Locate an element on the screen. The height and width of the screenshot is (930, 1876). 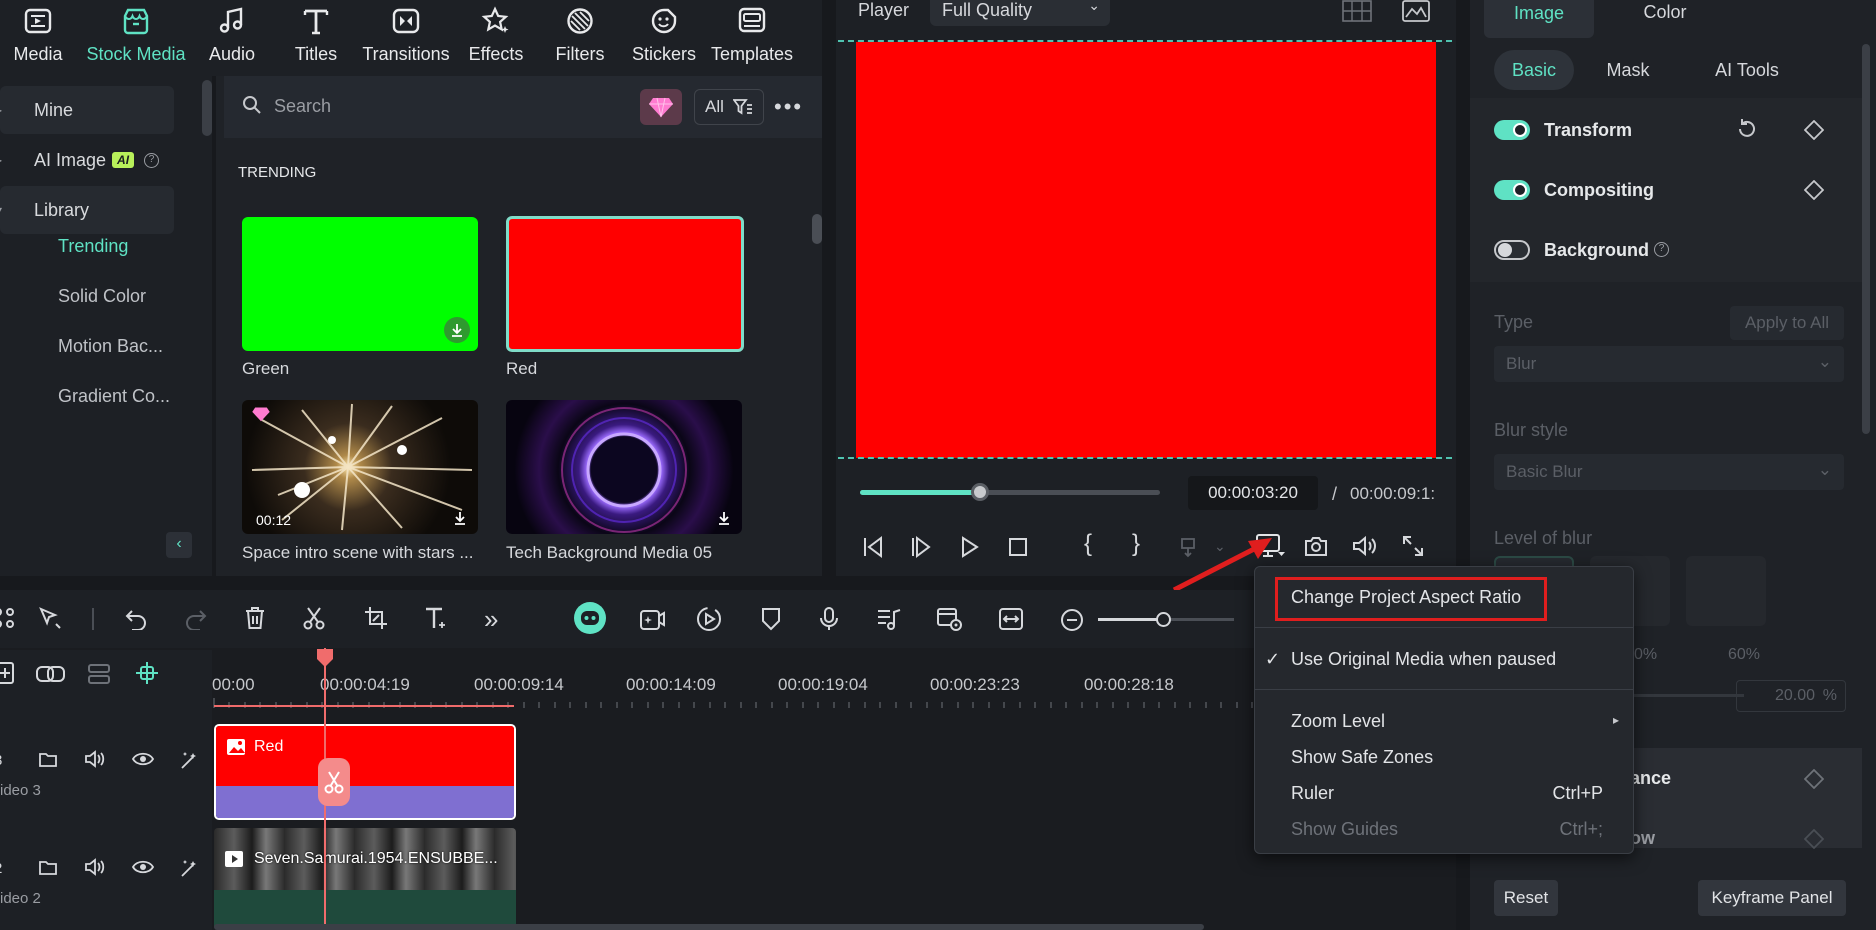
blur-style-select: Basic Blur ⌄ is located at coordinates (1669, 472).